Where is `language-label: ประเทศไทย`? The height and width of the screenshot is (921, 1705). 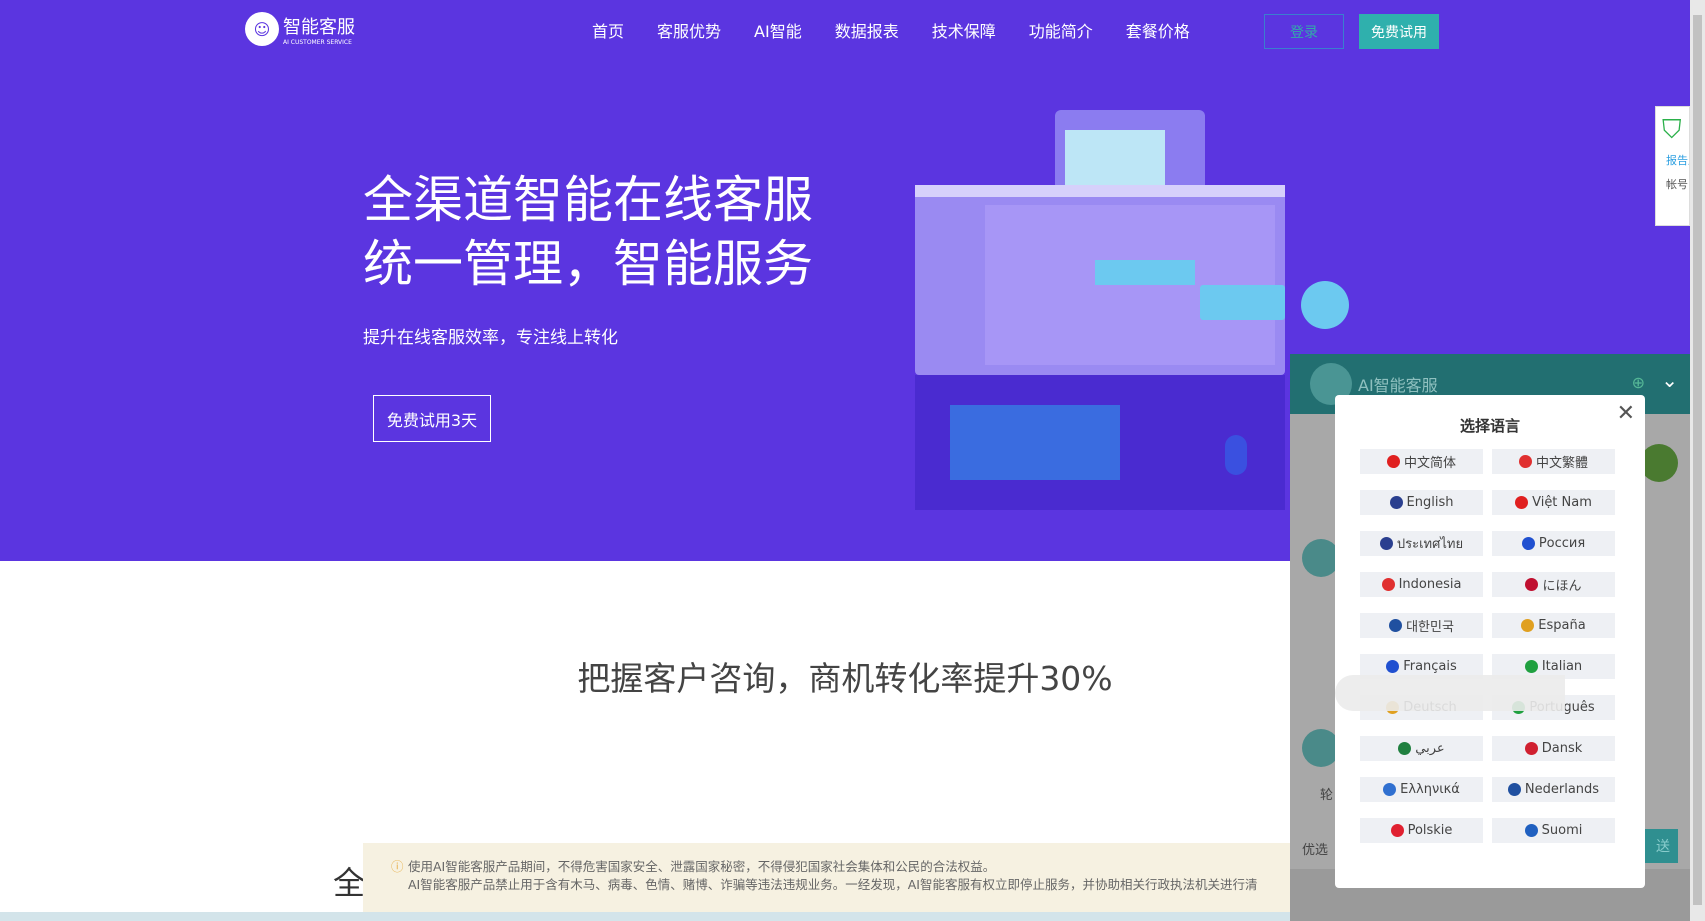
language-label: ประเทศไทย is located at coordinates (1430, 544).